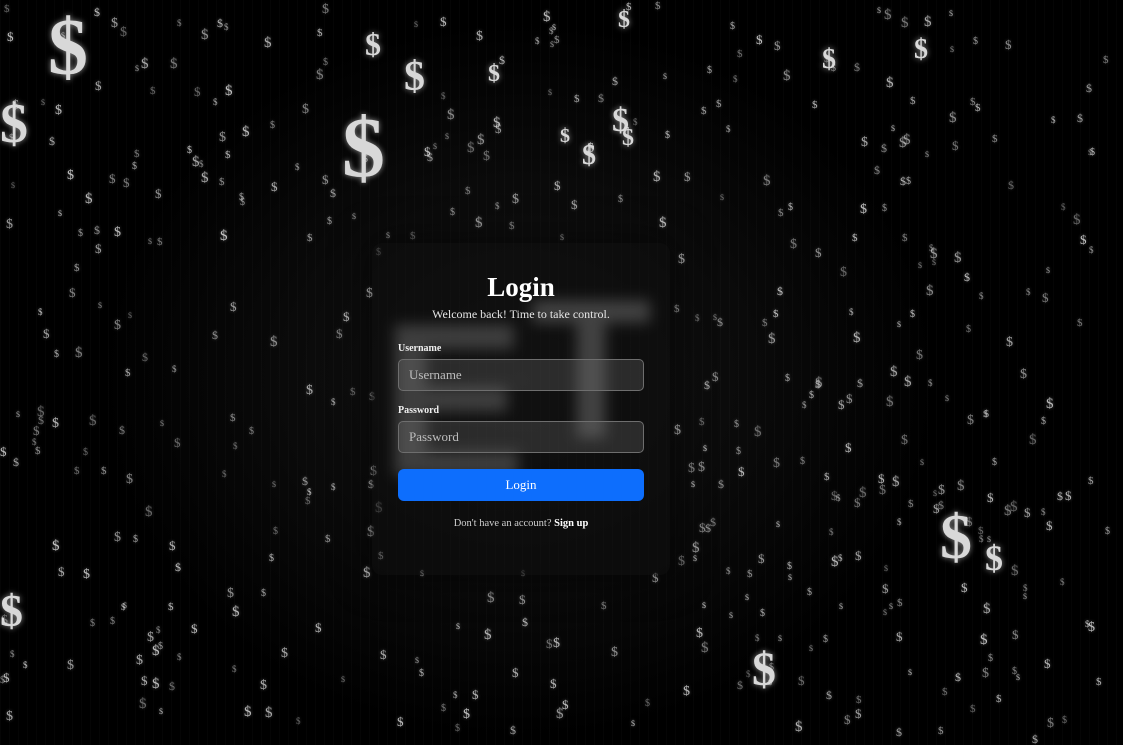  I want to click on page-title: Login, so click(521, 287).